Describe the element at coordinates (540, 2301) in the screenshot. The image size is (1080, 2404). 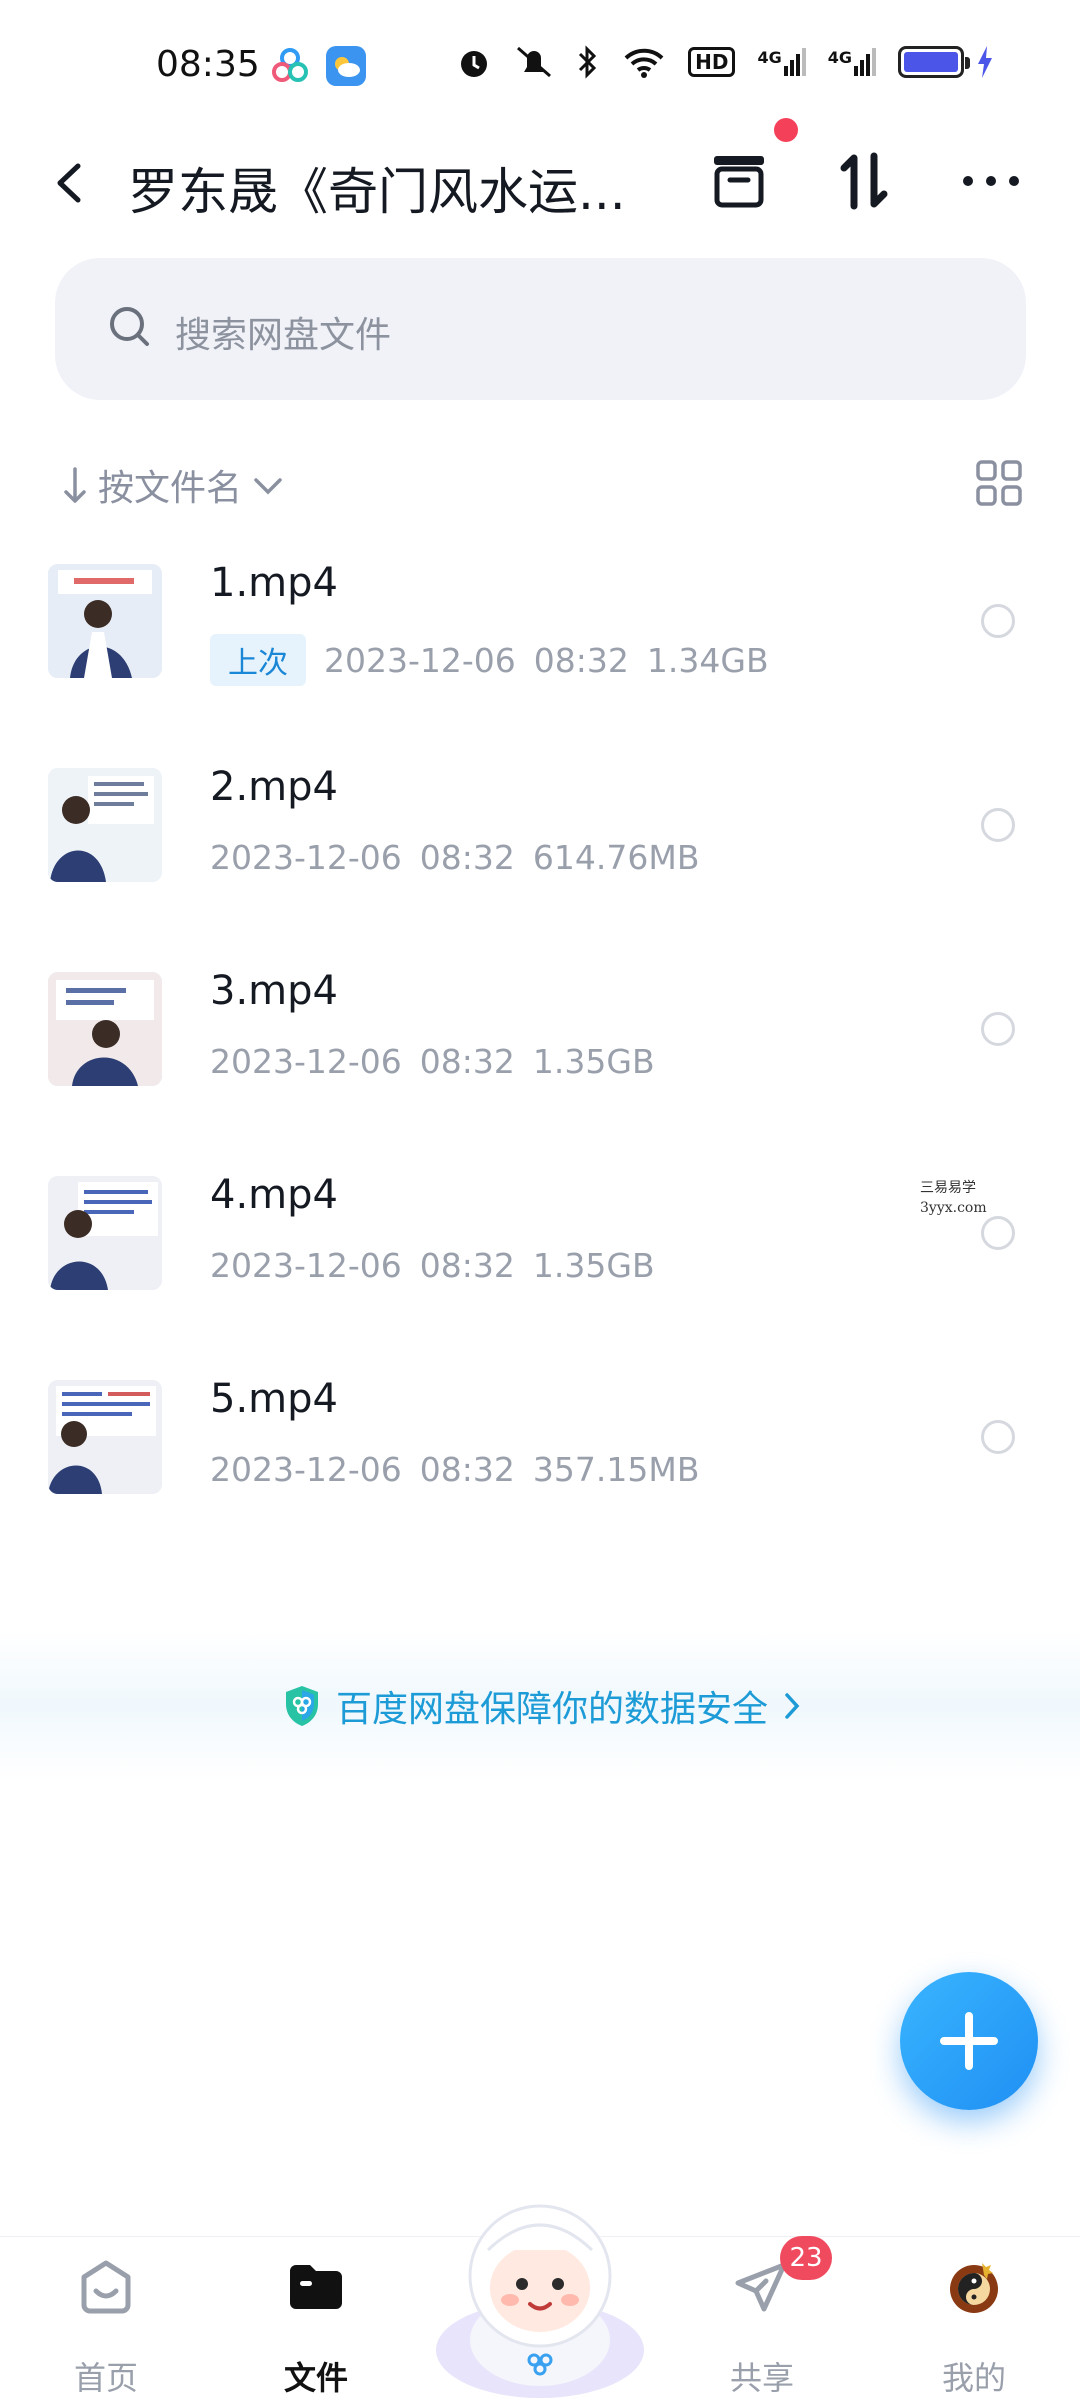
I see `mascot-icon` at that location.